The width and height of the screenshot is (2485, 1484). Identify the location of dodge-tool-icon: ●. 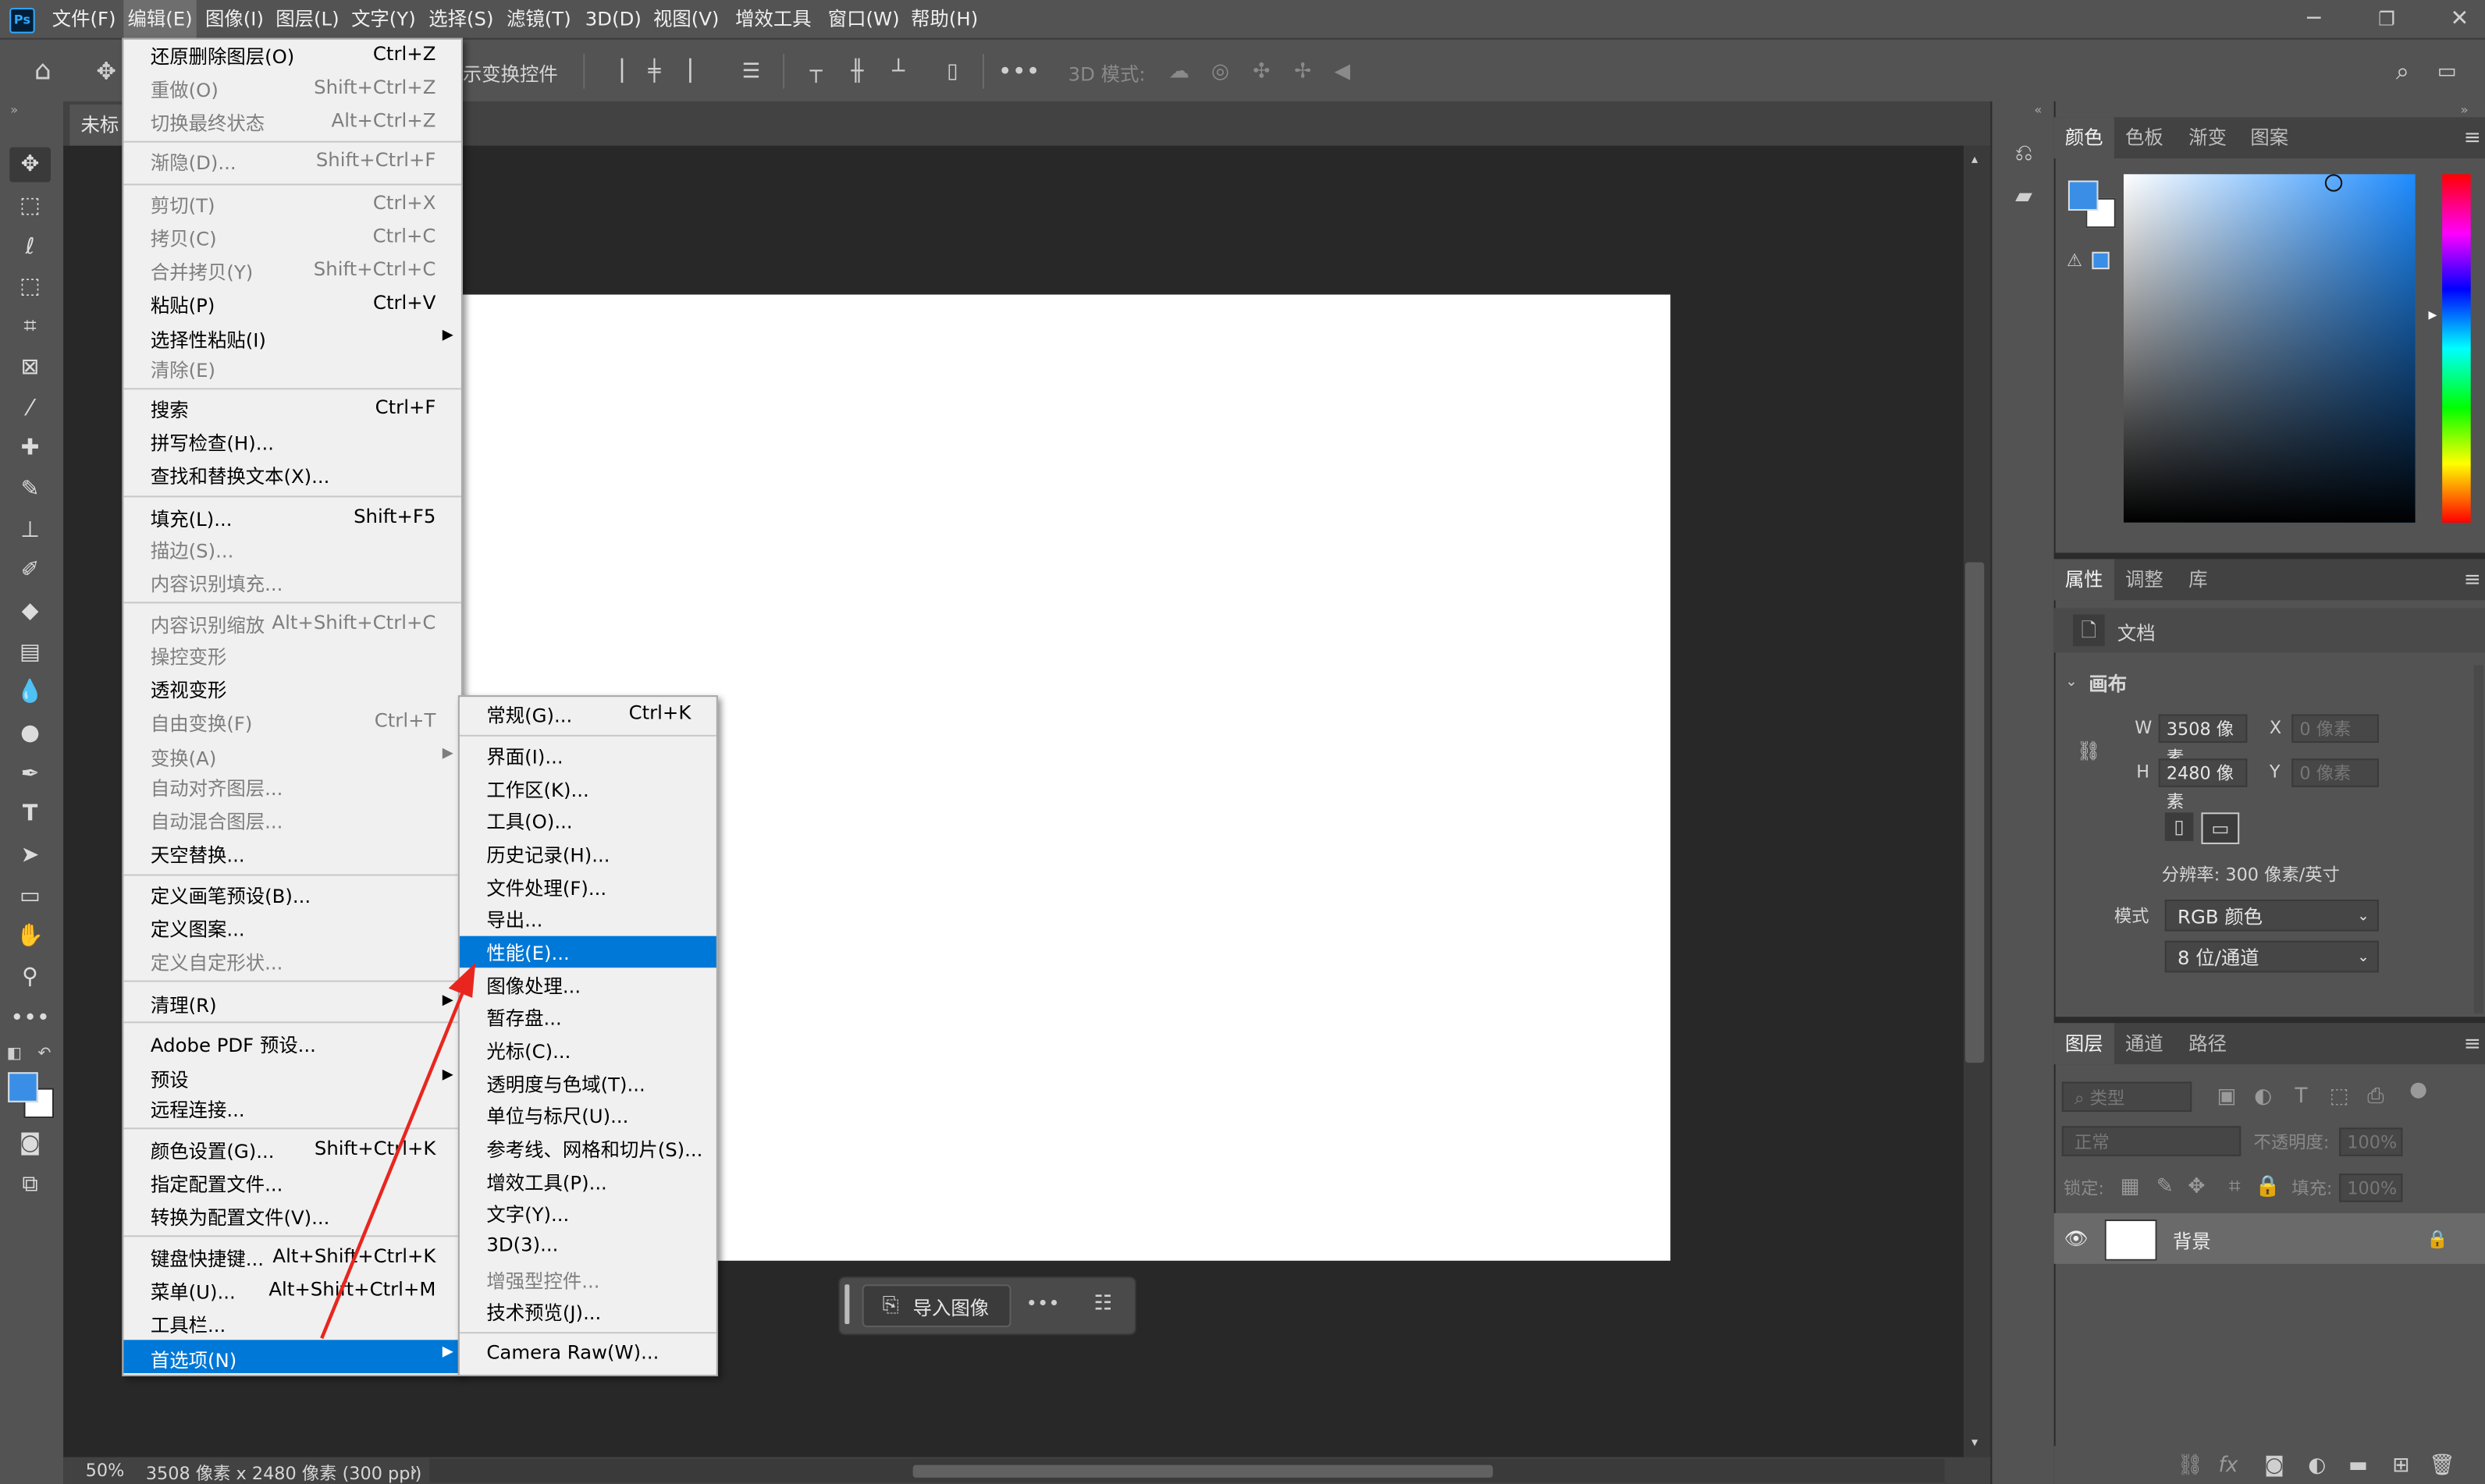
(30, 734).